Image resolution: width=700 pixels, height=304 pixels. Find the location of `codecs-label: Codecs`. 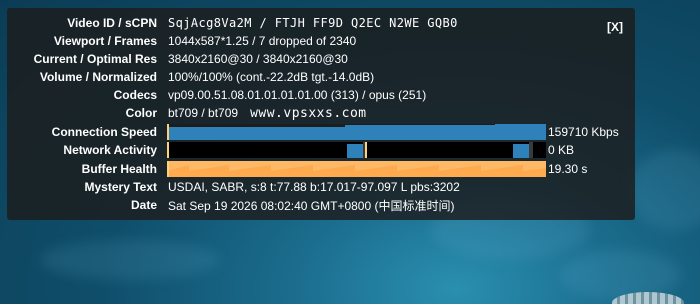

codecs-label: Codecs is located at coordinates (135, 95).